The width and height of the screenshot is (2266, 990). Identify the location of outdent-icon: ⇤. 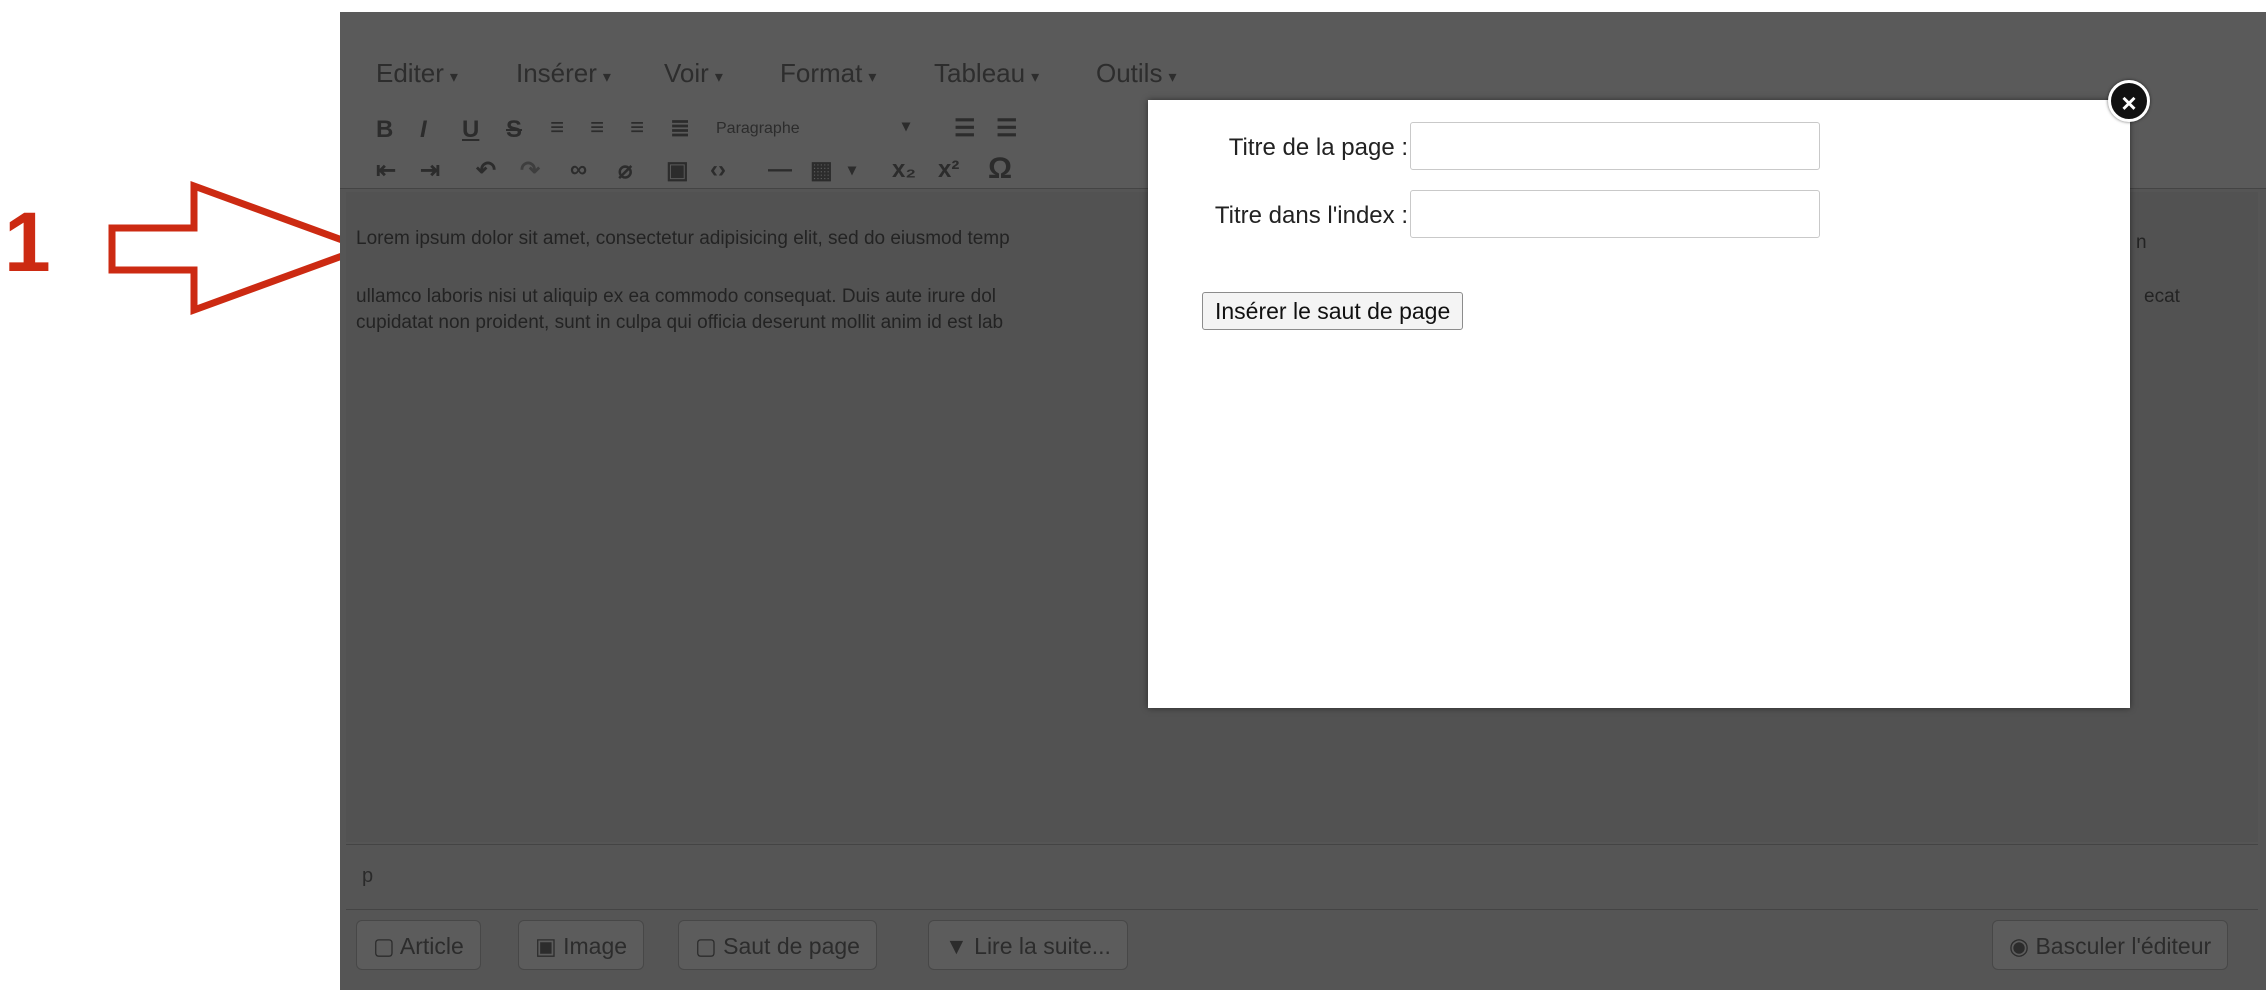
(386, 170).